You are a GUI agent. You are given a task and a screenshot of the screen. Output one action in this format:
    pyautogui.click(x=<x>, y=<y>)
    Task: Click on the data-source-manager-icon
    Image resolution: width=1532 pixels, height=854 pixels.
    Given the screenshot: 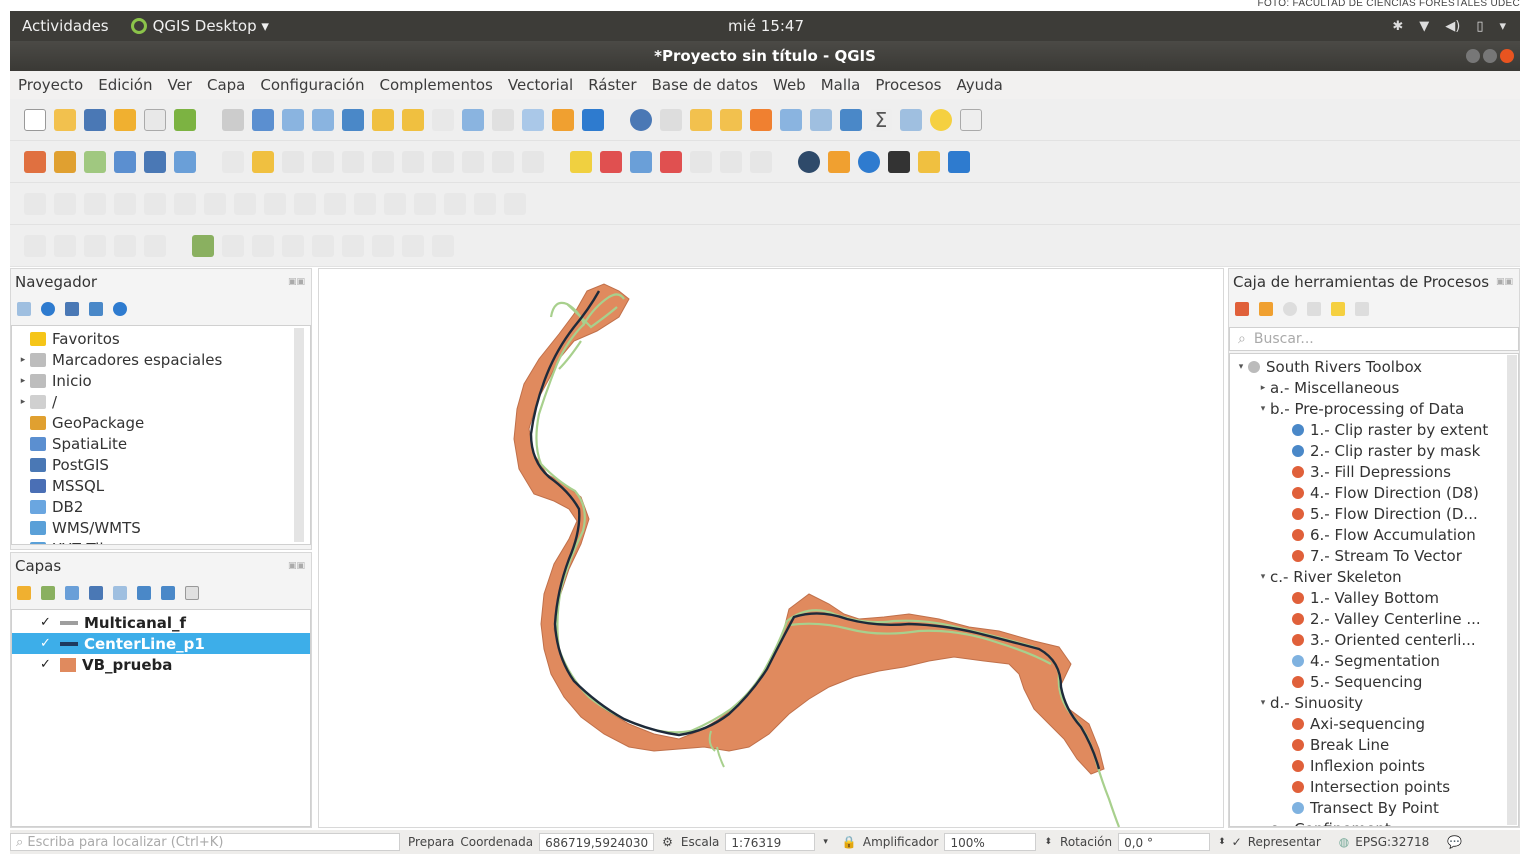 What is the action you would take?
    pyautogui.click(x=35, y=161)
    